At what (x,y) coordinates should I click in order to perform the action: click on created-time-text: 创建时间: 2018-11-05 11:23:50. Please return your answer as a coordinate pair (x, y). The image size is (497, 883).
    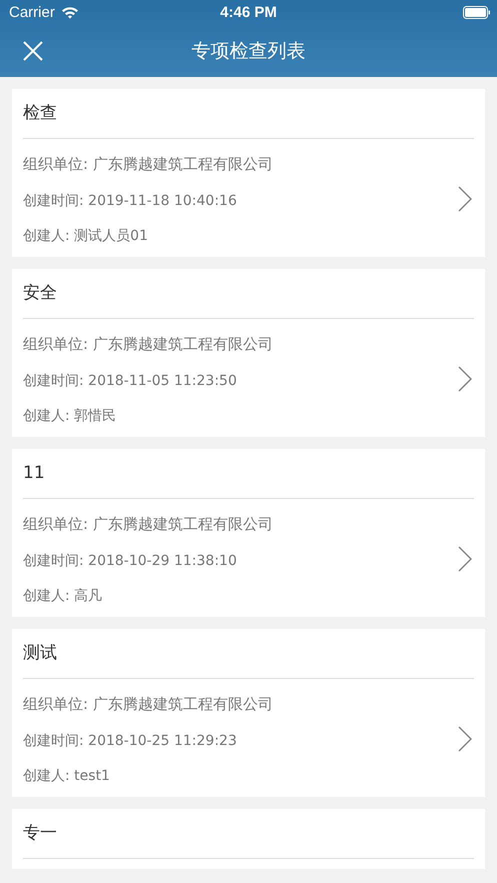
    Looking at the image, I should click on (130, 381).